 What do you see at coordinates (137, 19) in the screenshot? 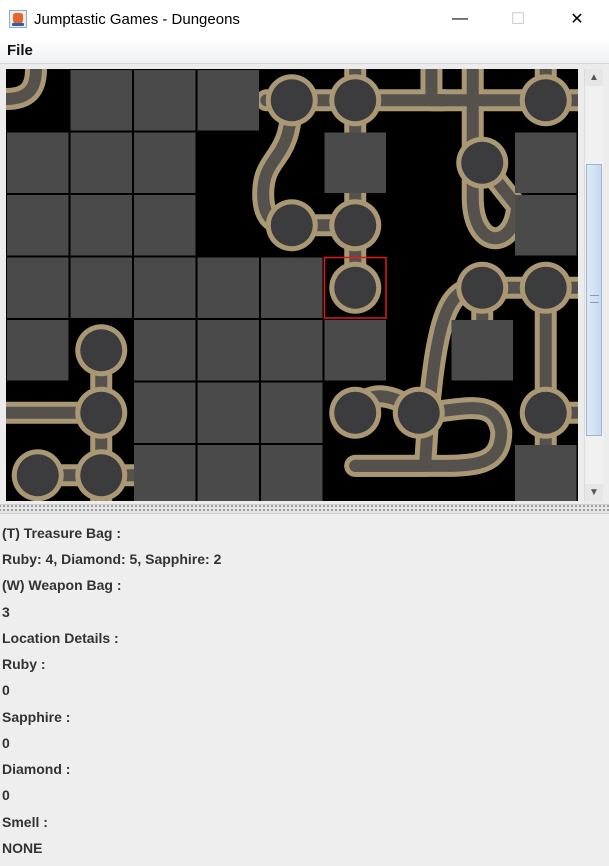
I see `window-title: Jumptastic Games - Dungeons` at bounding box center [137, 19].